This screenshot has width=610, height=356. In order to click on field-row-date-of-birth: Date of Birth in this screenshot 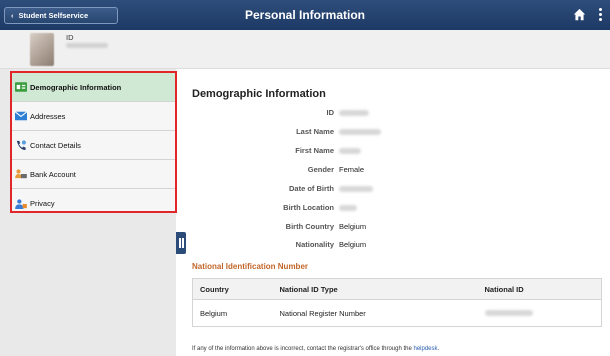, I will do `click(305, 189)`.